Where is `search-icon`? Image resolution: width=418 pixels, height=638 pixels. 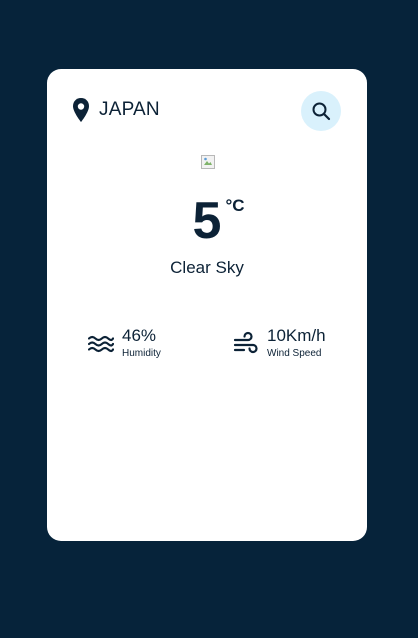
search-icon is located at coordinates (321, 111).